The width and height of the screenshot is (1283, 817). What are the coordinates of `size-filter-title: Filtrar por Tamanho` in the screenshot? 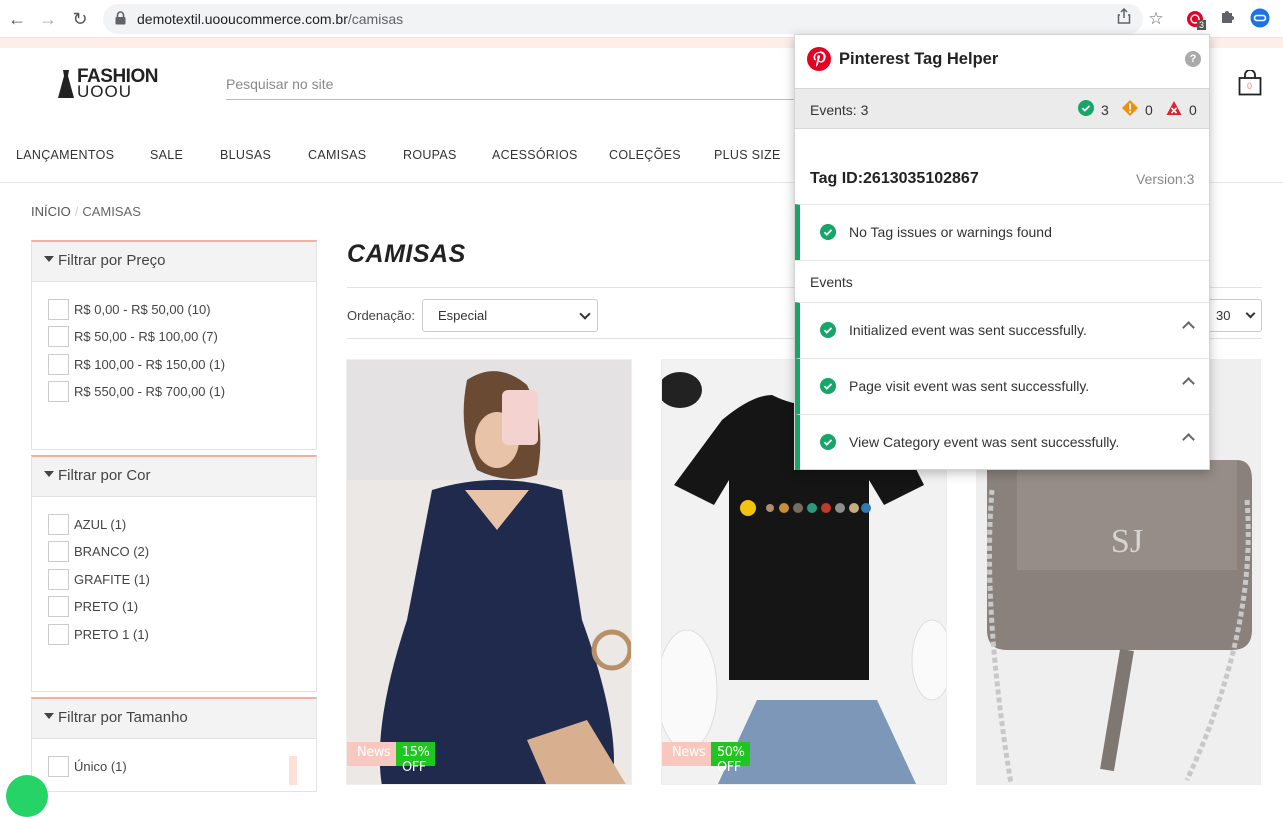 It's located at (123, 717).